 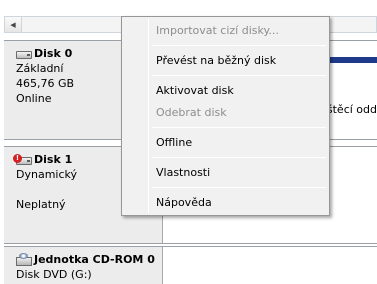 What do you see at coordinates (225, 203) in the screenshot?
I see `menu-item-help: Nápověda` at bounding box center [225, 203].